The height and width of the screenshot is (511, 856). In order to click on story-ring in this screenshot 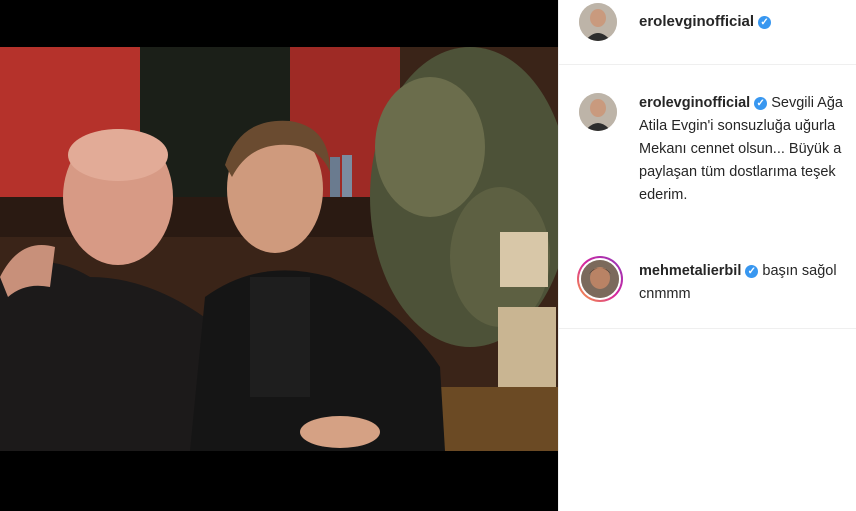, I will do `click(600, 279)`.